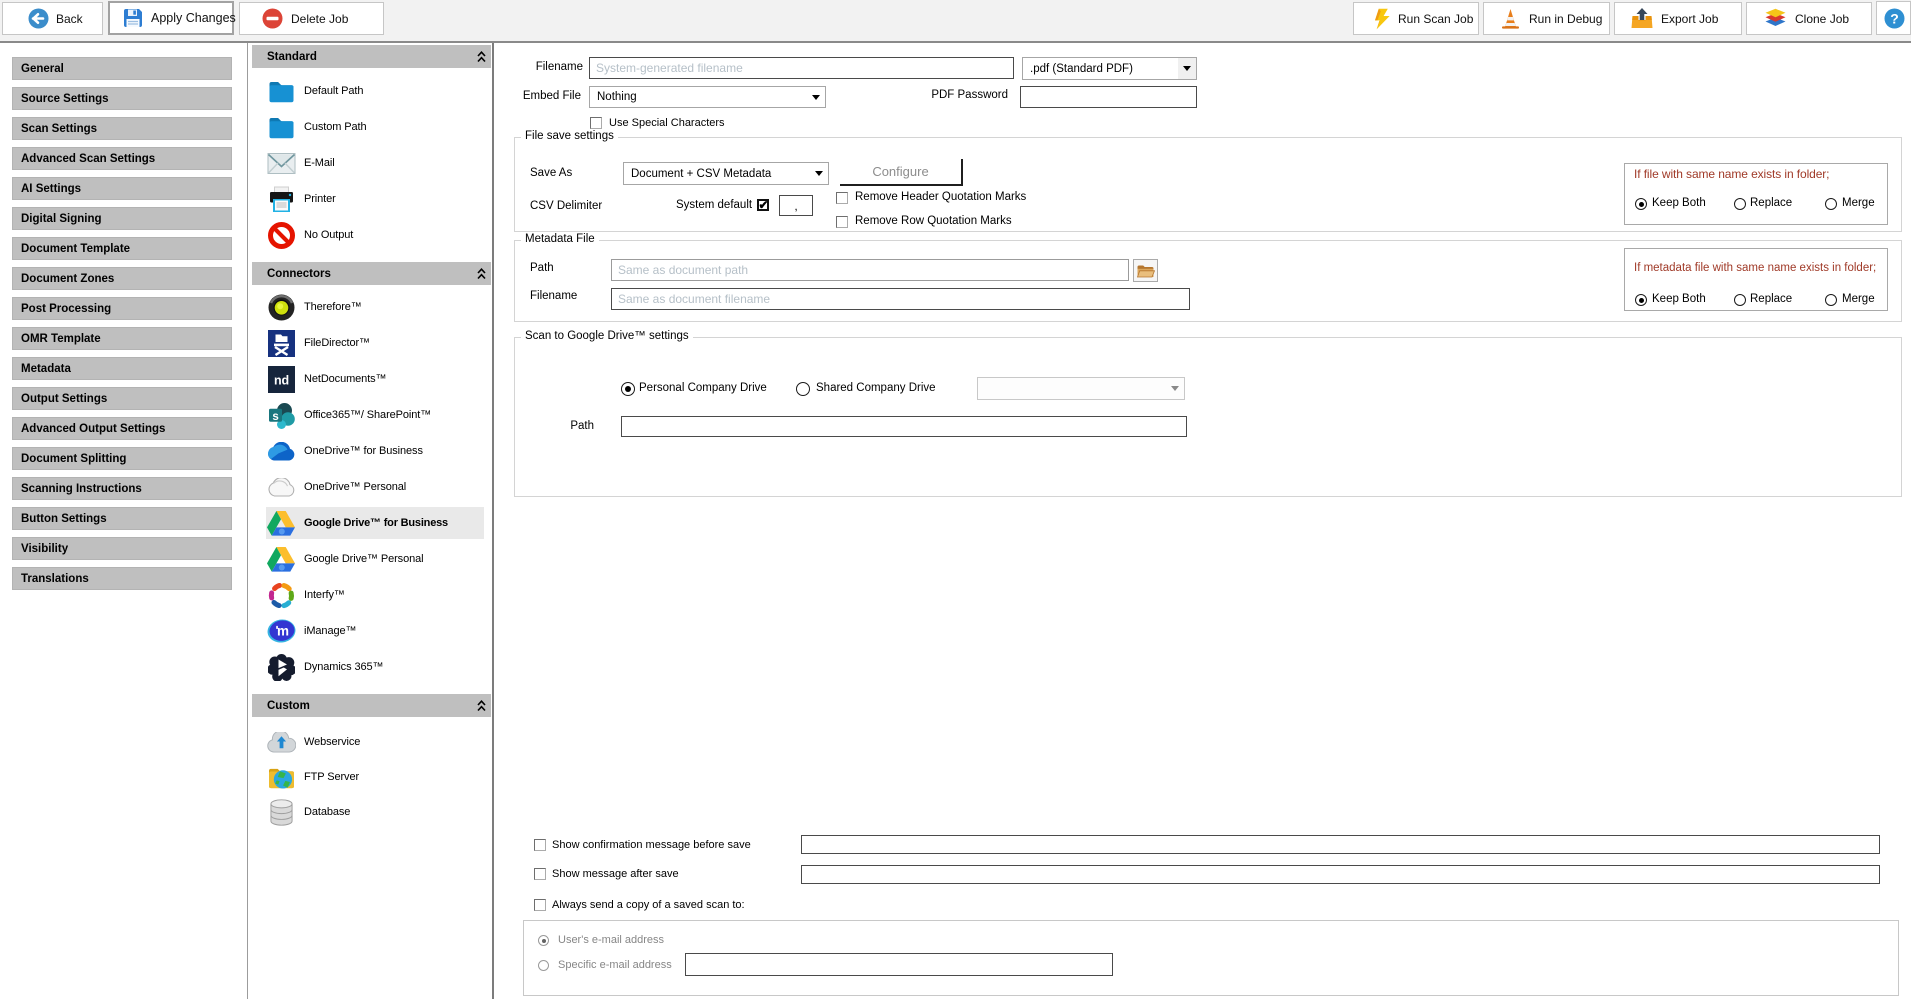  What do you see at coordinates (280, 380) in the screenshot?
I see `svg-text: nd` at bounding box center [280, 380].